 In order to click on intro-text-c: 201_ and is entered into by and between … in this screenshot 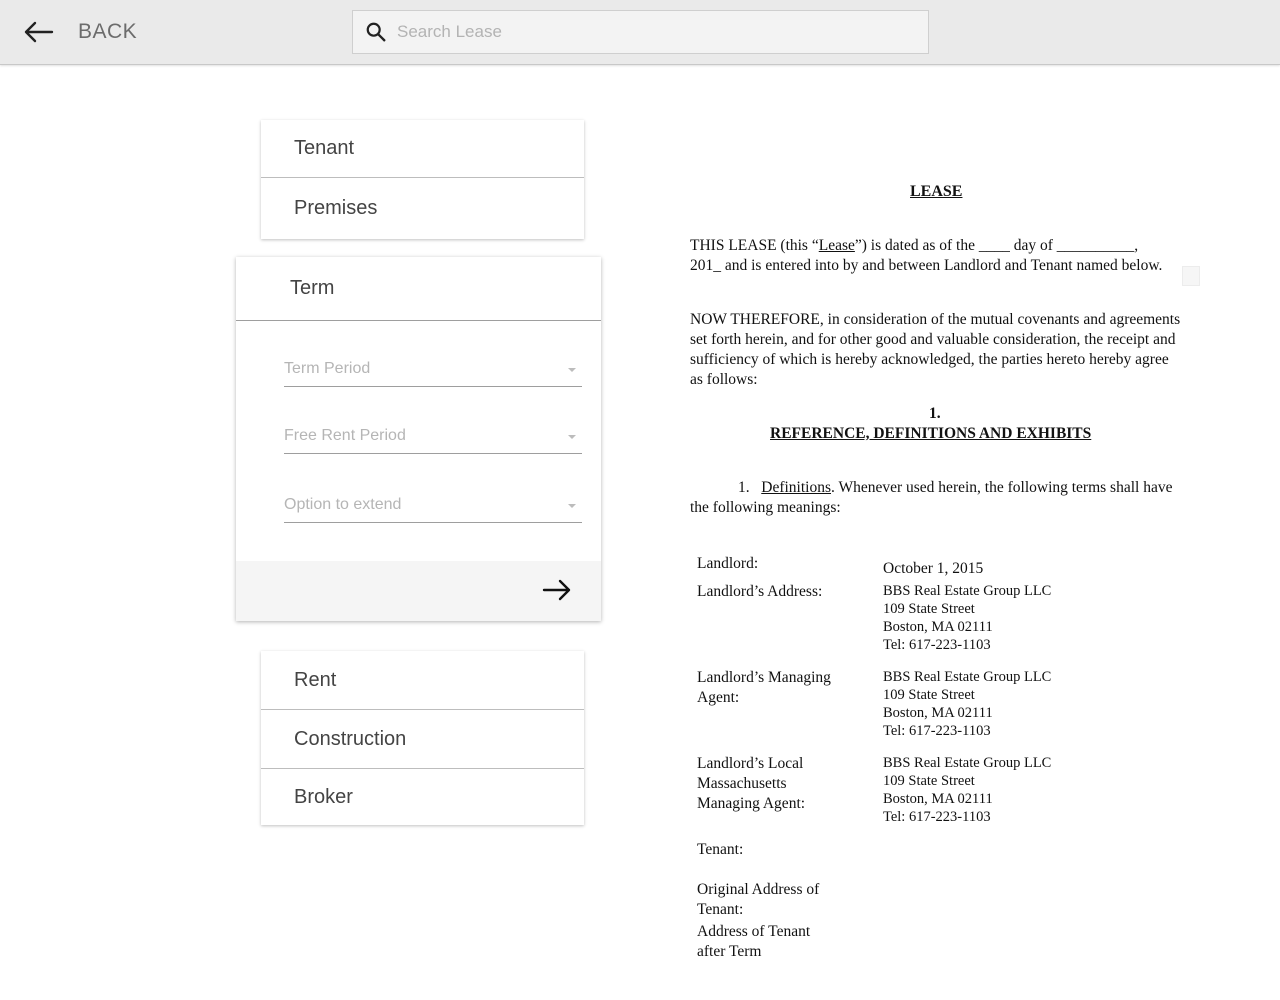, I will do `click(926, 265)`.